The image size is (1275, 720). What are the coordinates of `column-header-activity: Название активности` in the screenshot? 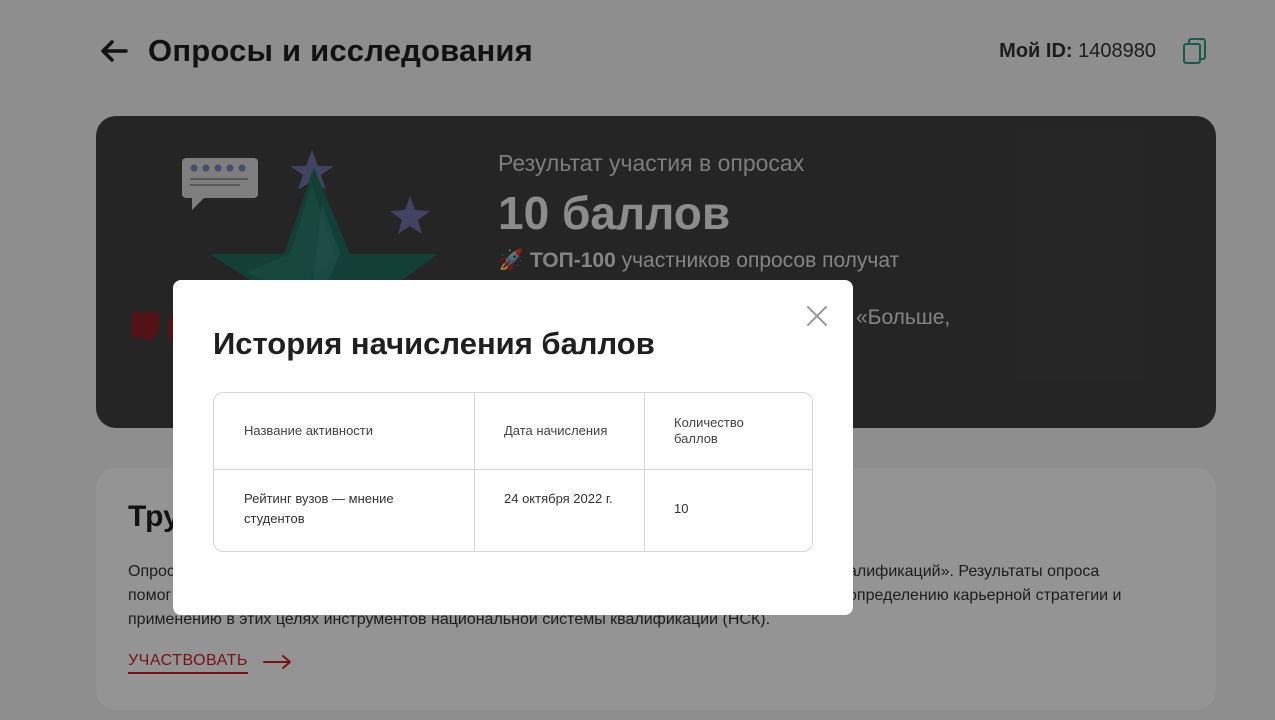 It's located at (309, 430).